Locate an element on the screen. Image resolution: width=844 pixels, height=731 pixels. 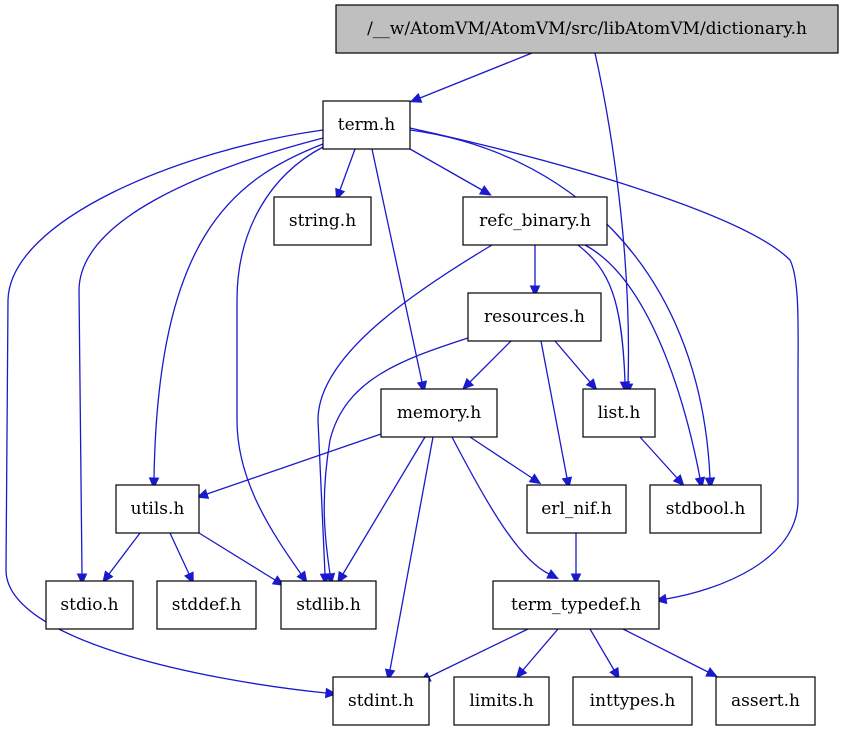
edge-term-to-refc_binary is located at coordinates (450, 172).